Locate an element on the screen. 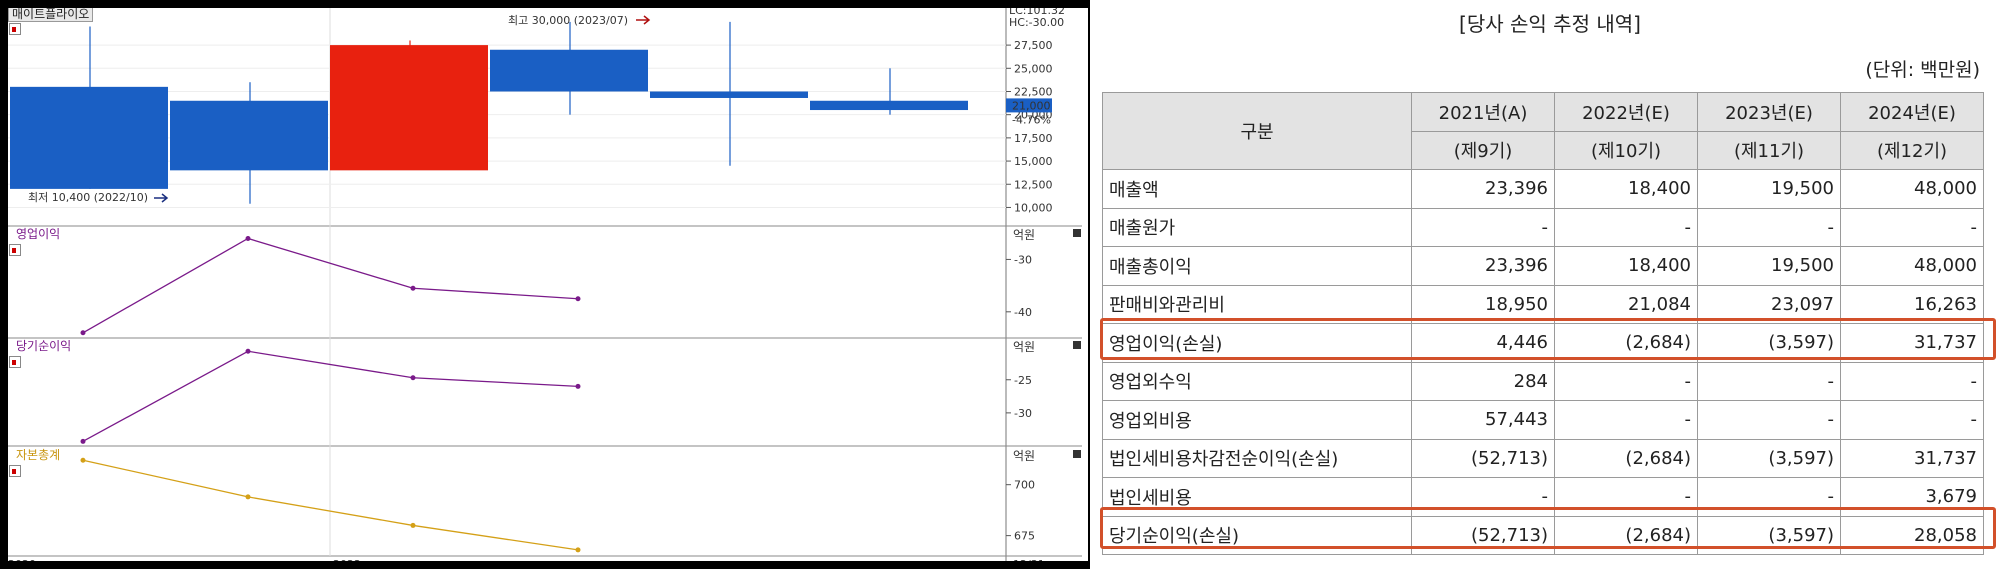 The height and width of the screenshot is (569, 2010). low-arrow-icon is located at coordinates (161, 198).